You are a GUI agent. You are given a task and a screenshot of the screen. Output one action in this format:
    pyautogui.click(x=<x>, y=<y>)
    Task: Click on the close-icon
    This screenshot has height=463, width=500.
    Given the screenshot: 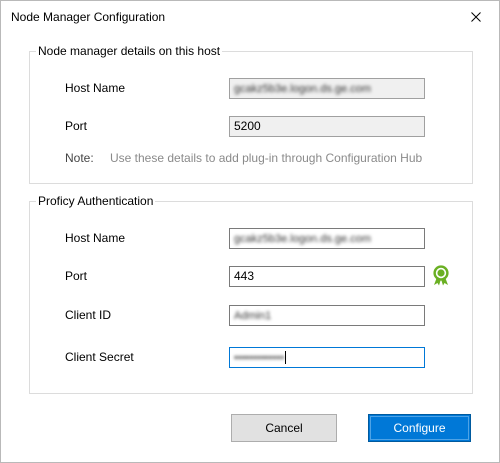 What is the action you would take?
    pyautogui.click(x=476, y=16)
    